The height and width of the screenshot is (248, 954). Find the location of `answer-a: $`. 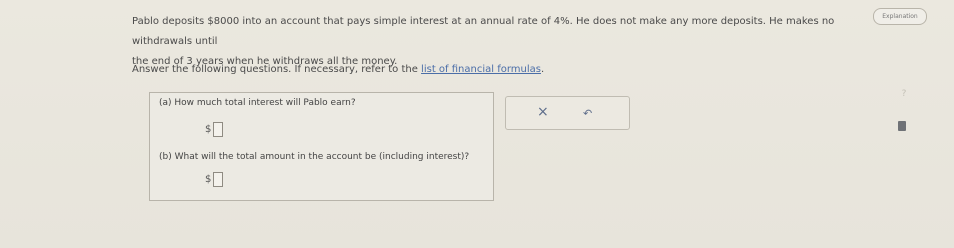

answer-a: $ is located at coordinates (214, 129).